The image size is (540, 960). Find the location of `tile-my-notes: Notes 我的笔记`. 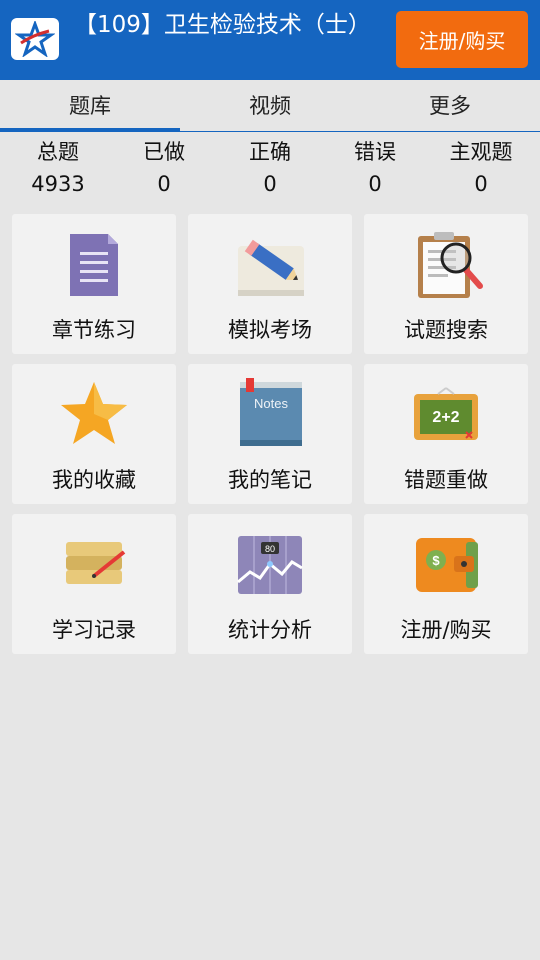

tile-my-notes: Notes 我的笔记 is located at coordinates (270, 434).